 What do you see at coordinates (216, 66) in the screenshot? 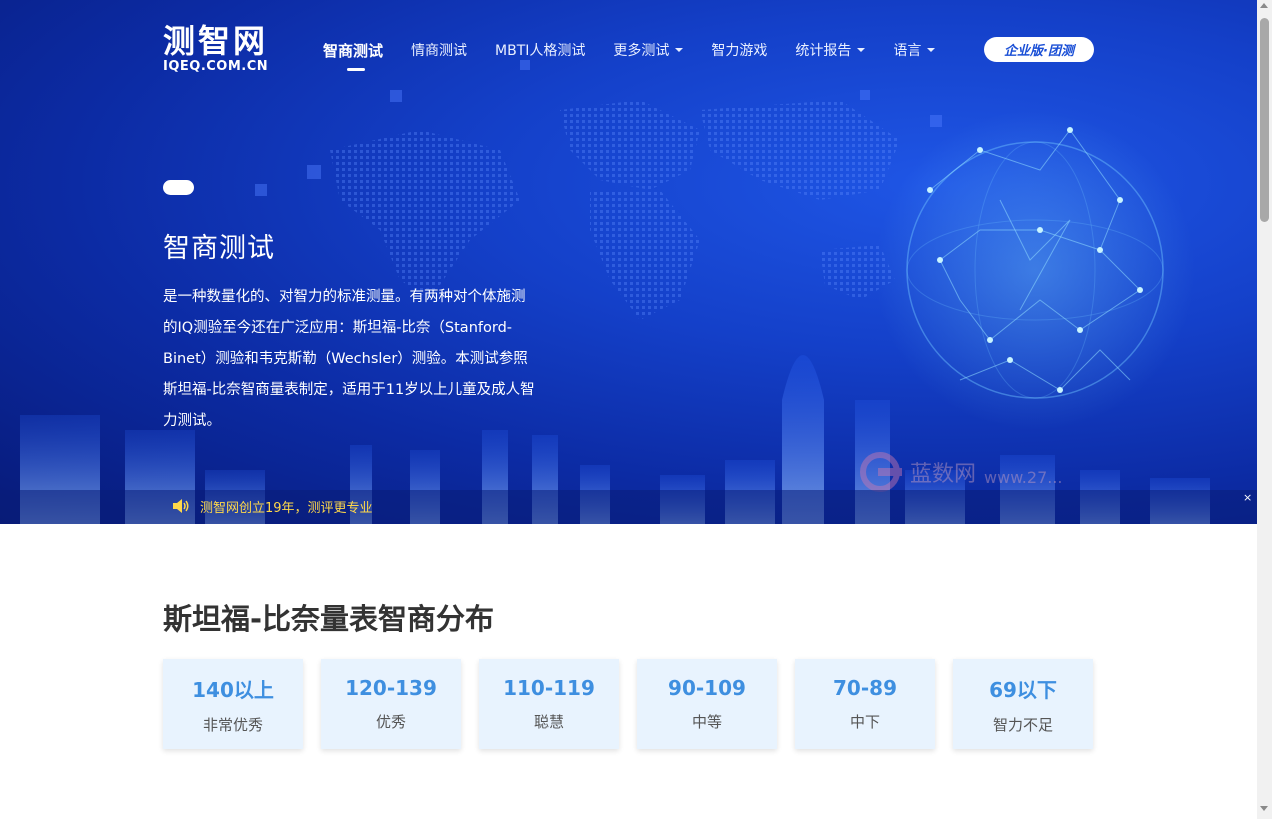
I see `logo-english-text: IQEQ.COM.CN` at bounding box center [216, 66].